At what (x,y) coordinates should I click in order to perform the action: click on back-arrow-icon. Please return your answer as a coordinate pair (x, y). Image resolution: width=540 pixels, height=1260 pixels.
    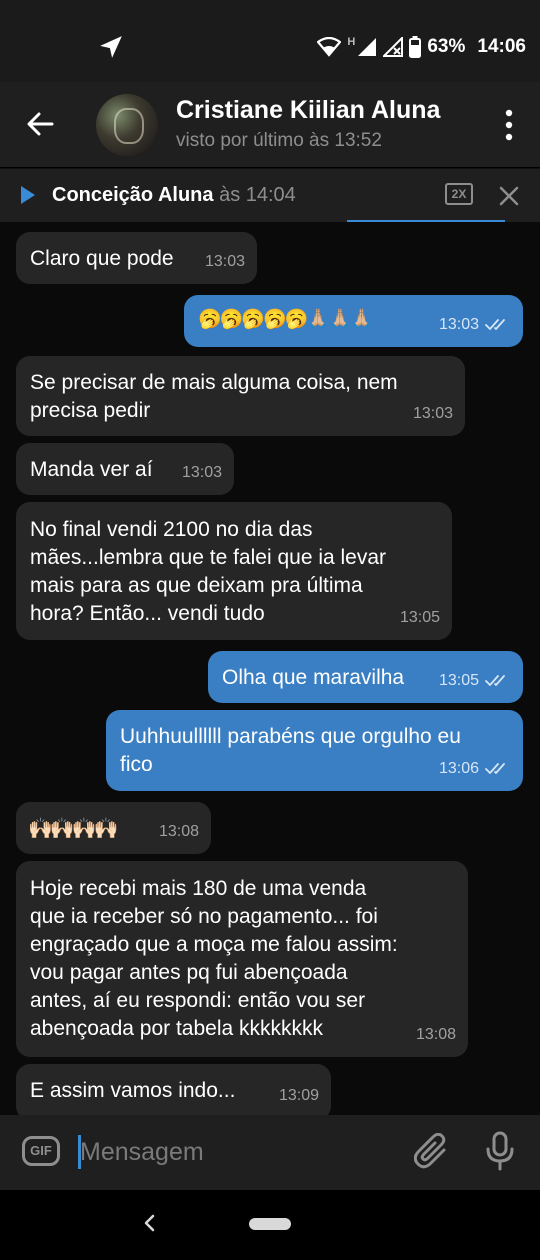
    Looking at the image, I should click on (40, 124).